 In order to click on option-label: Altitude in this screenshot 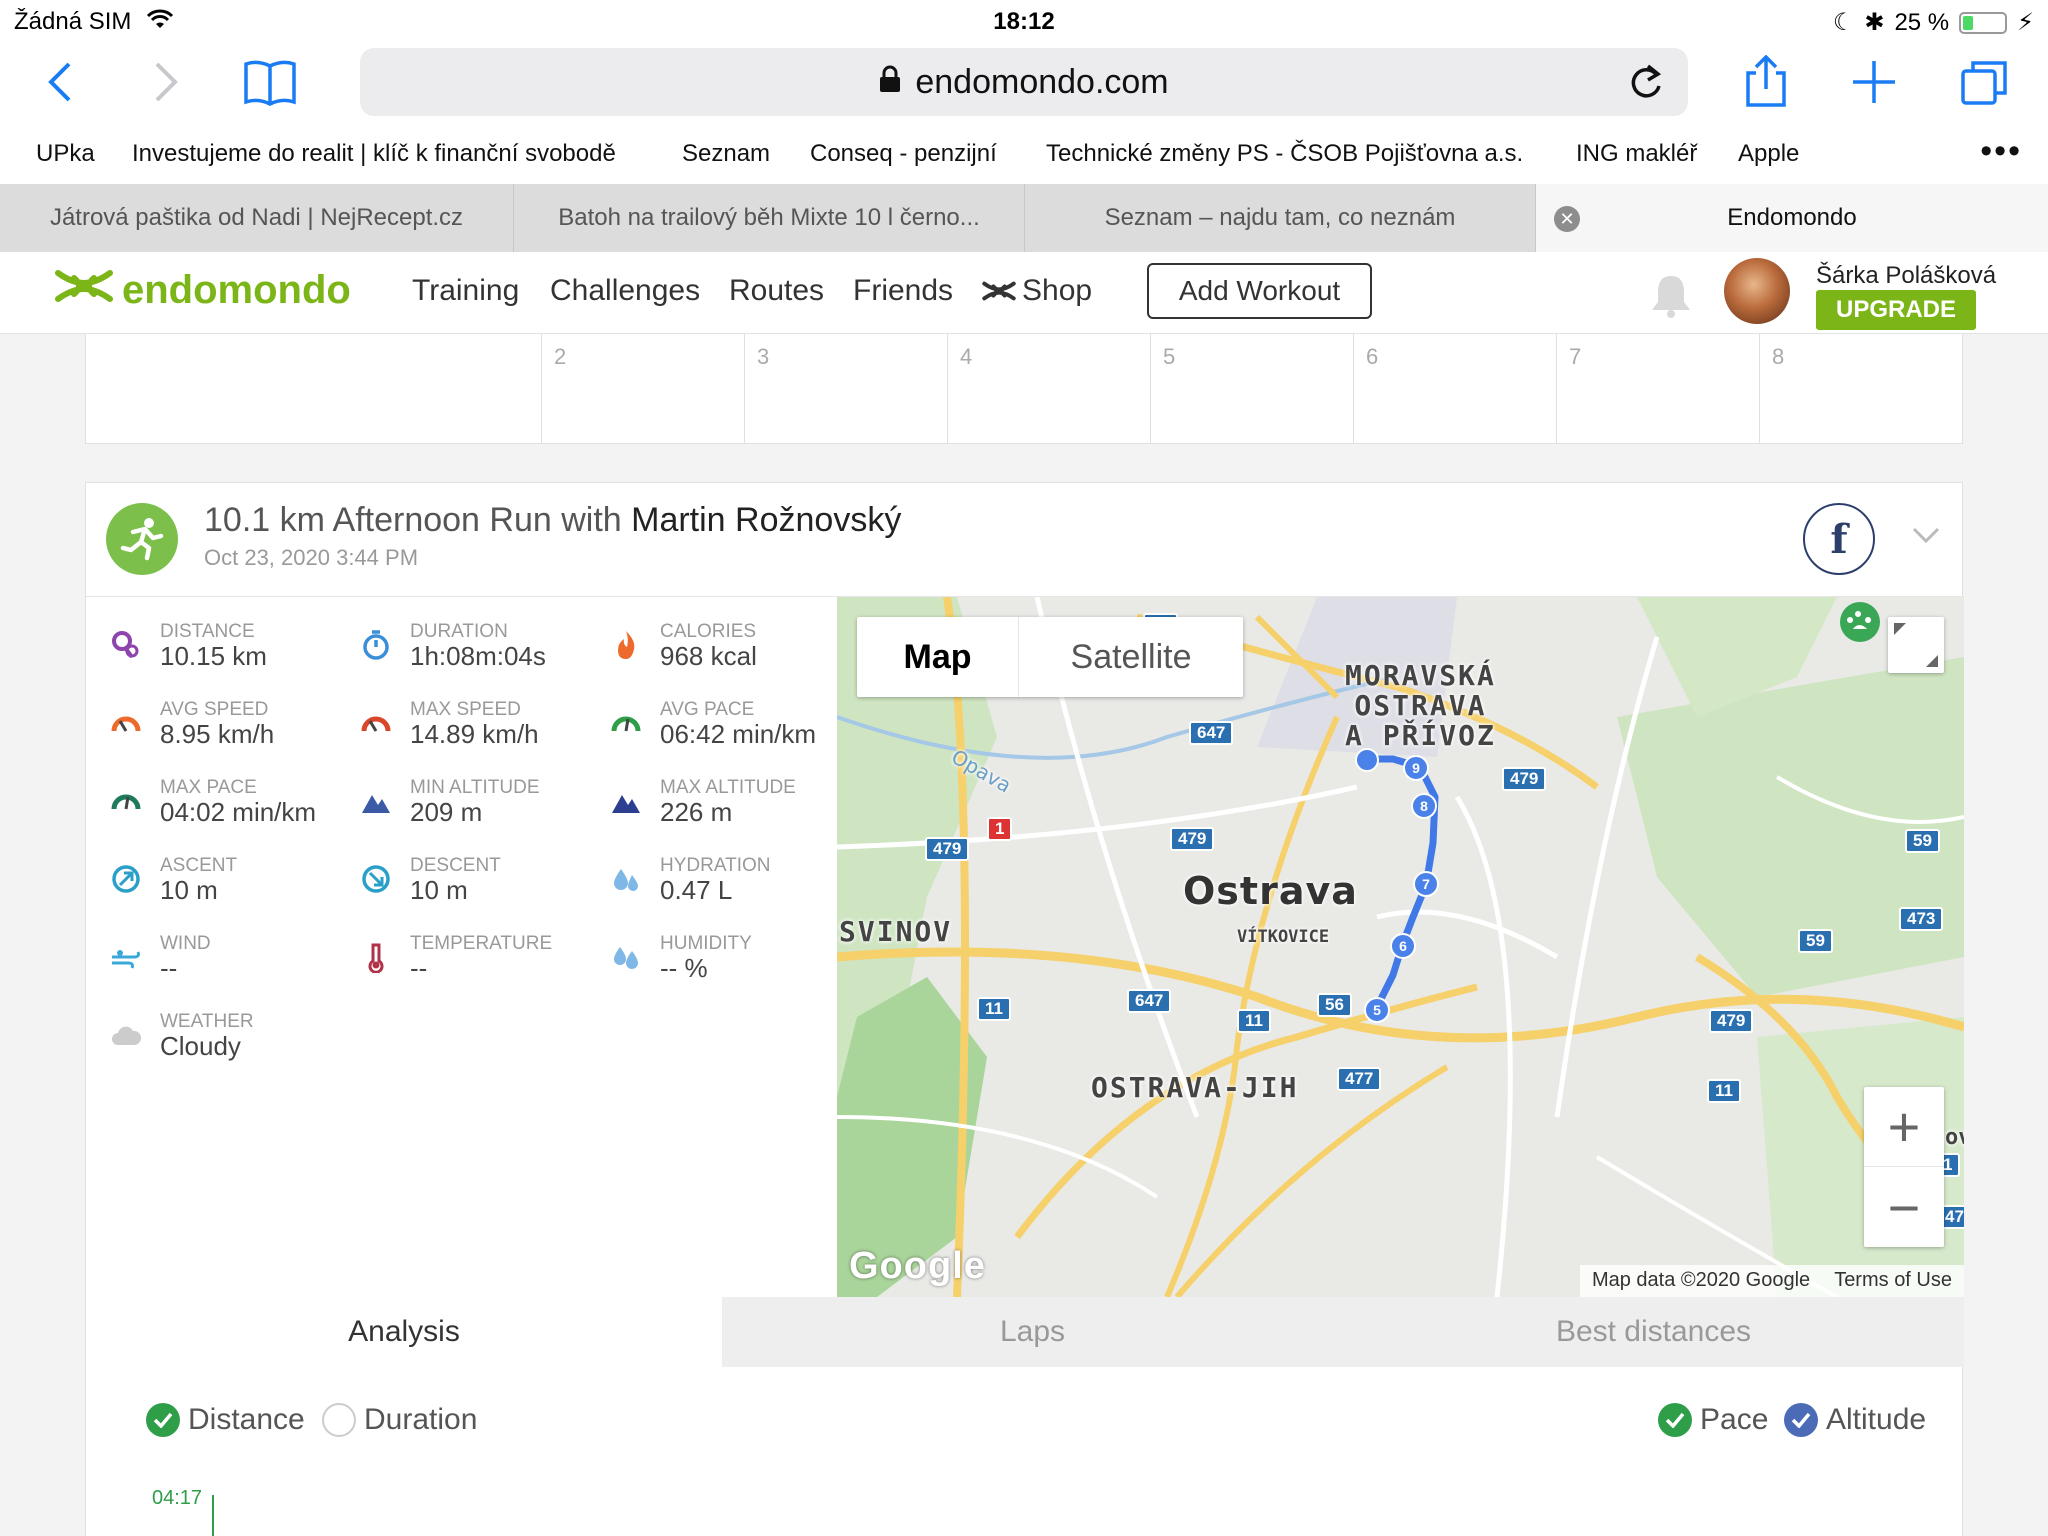, I will do `click(1876, 1419)`.